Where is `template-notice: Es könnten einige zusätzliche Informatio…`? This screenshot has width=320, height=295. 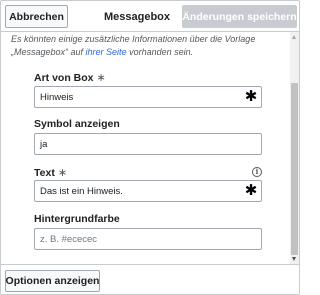
template-notice: Es könnten einige zusätzliche Informatio… is located at coordinates (149, 46).